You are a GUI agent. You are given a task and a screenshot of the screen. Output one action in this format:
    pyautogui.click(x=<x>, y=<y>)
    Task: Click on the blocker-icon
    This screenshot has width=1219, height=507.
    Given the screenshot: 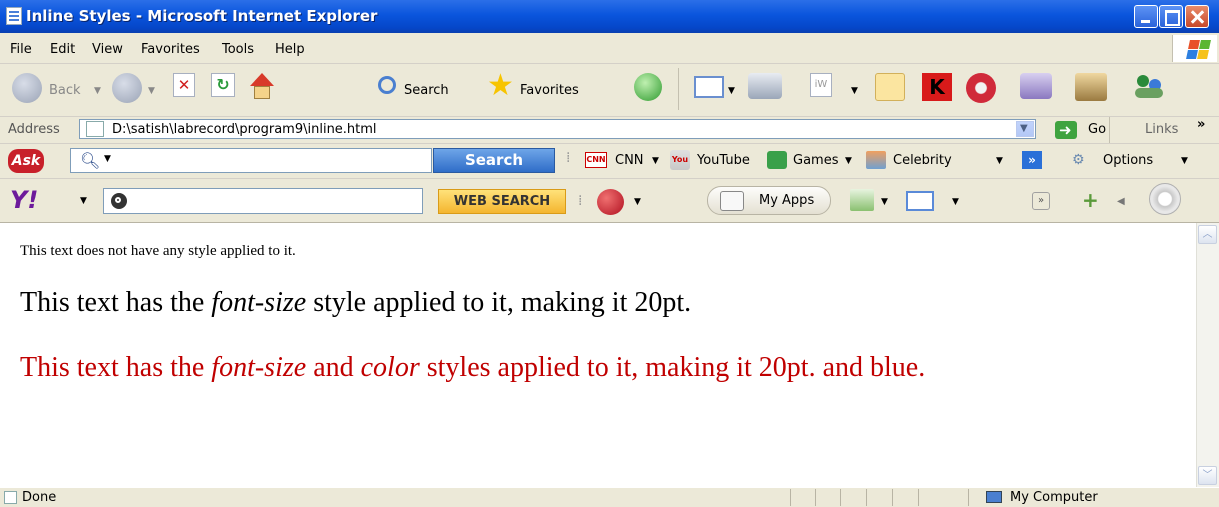 What is the action you would take?
    pyautogui.click(x=981, y=88)
    